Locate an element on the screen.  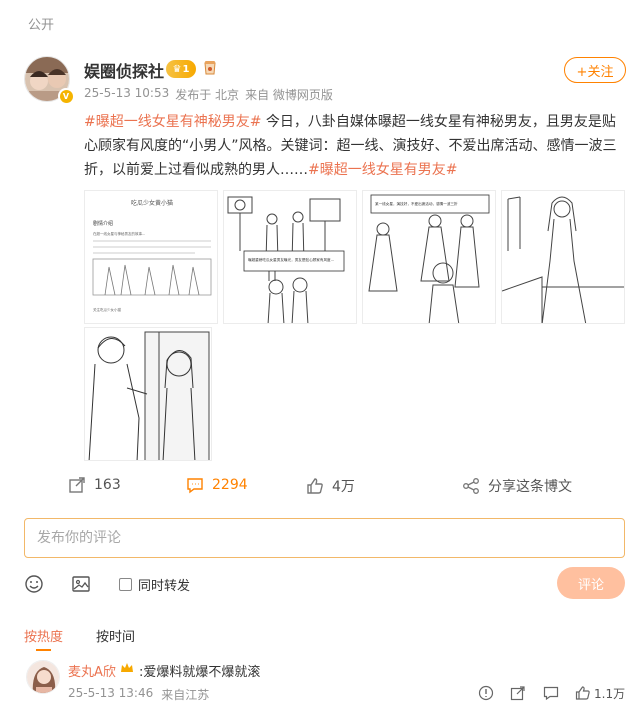
crown-icon is located at coordinates (127, 667).